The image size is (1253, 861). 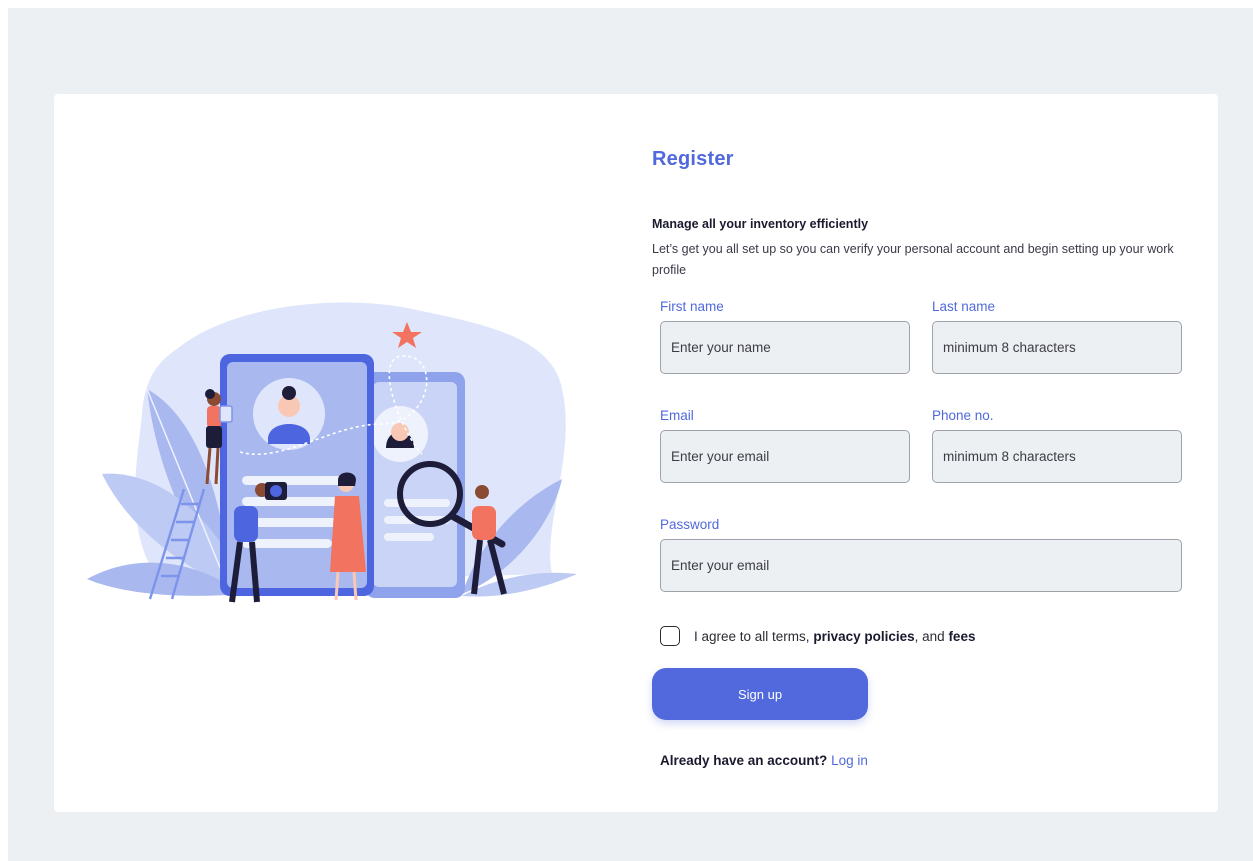 I want to click on password-label: Password, so click(x=690, y=524).